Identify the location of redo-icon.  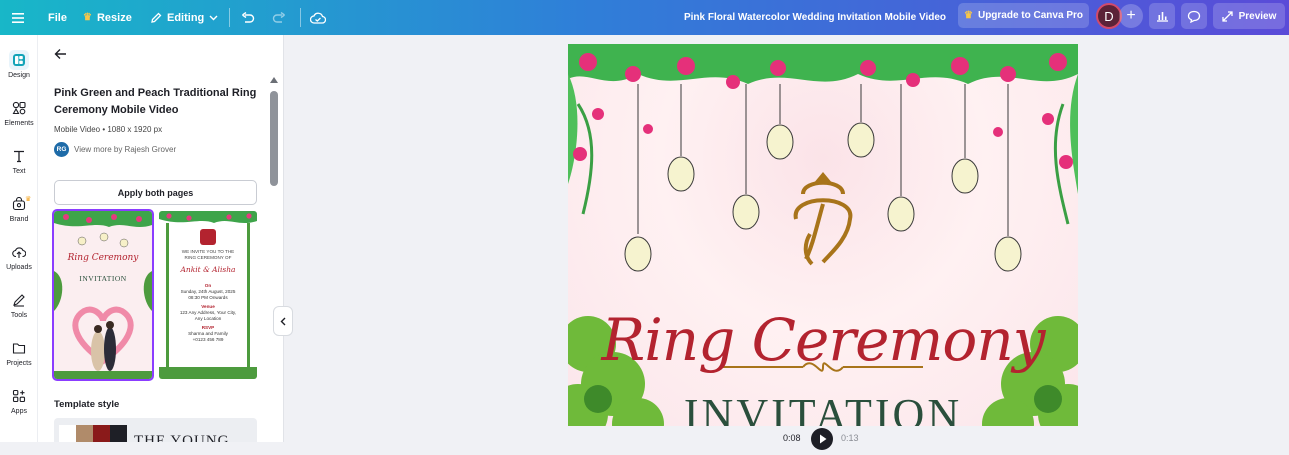
(278, 17).